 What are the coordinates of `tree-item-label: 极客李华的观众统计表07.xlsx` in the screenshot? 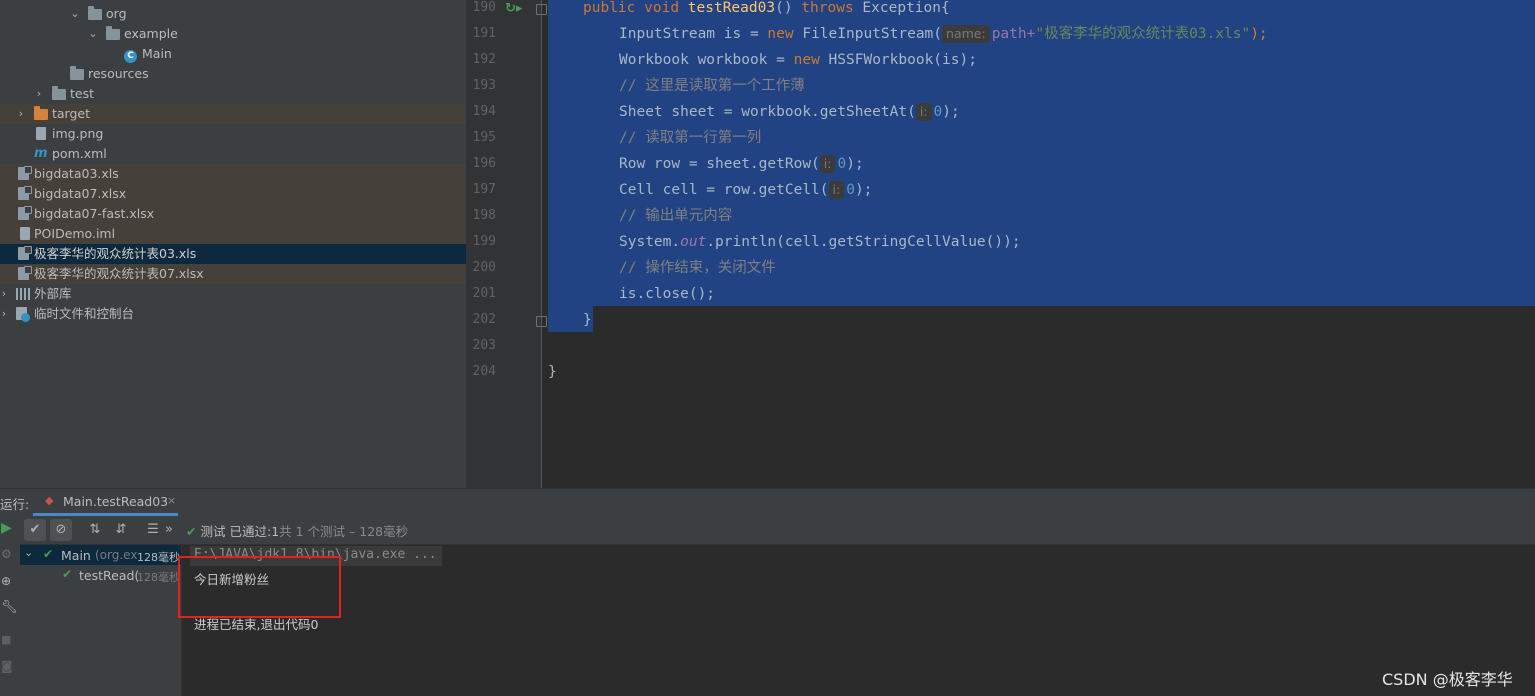 It's located at (119, 273).